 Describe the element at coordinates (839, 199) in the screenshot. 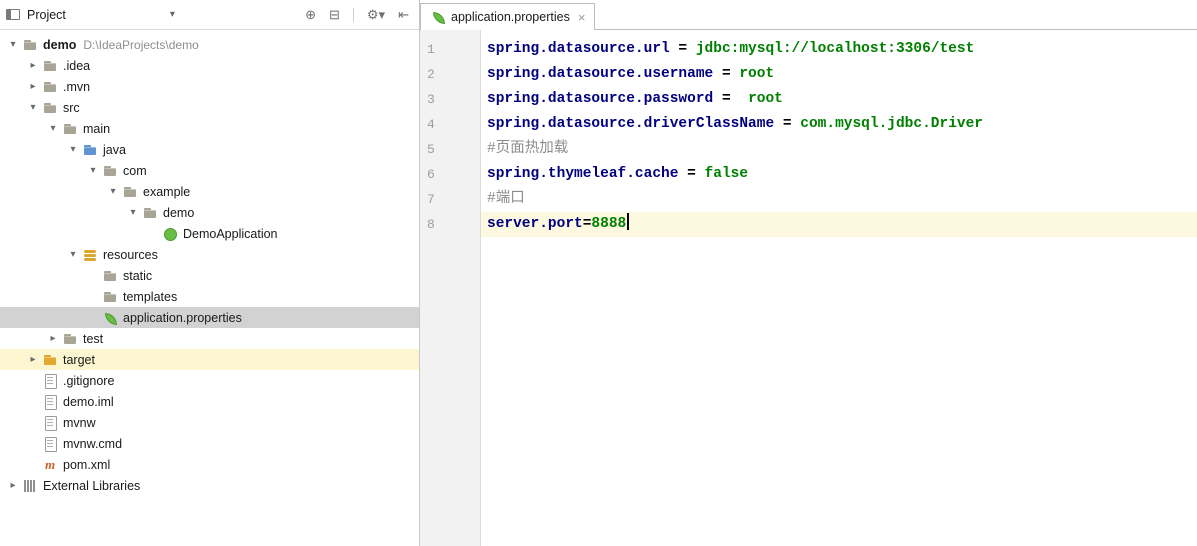

I see `code-line-7: #端口` at that location.